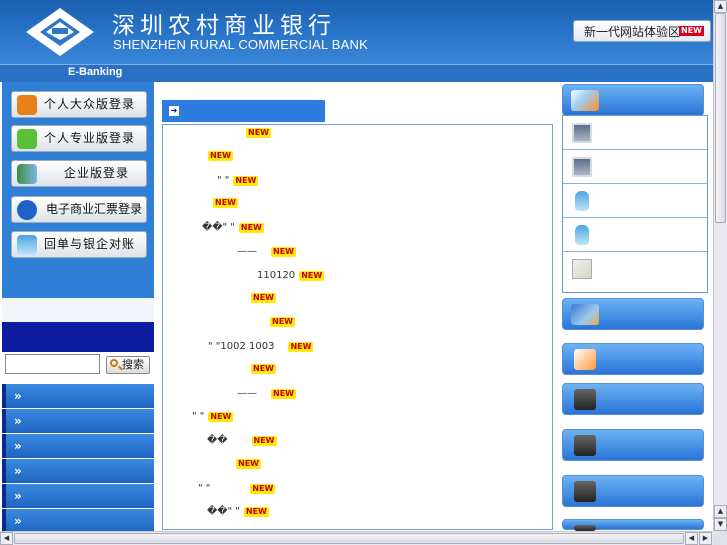 The width and height of the screenshot is (727, 545). Describe the element at coordinates (133, 364) in the screenshot. I see `search-button-label: 搜索` at that location.